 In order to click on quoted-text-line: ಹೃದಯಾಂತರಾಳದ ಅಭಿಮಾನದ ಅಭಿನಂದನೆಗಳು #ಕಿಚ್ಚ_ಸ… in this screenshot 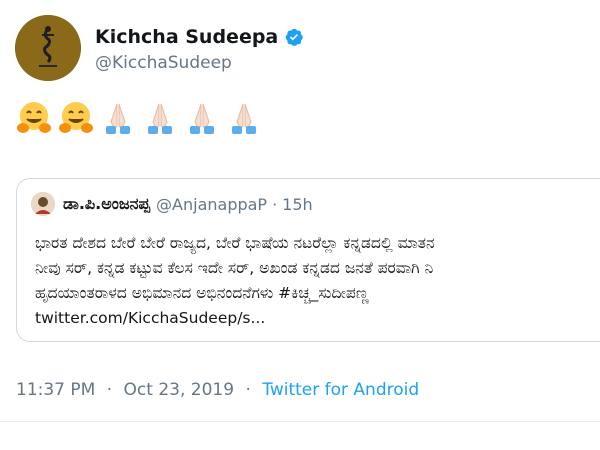, I will do `click(202, 293)`.